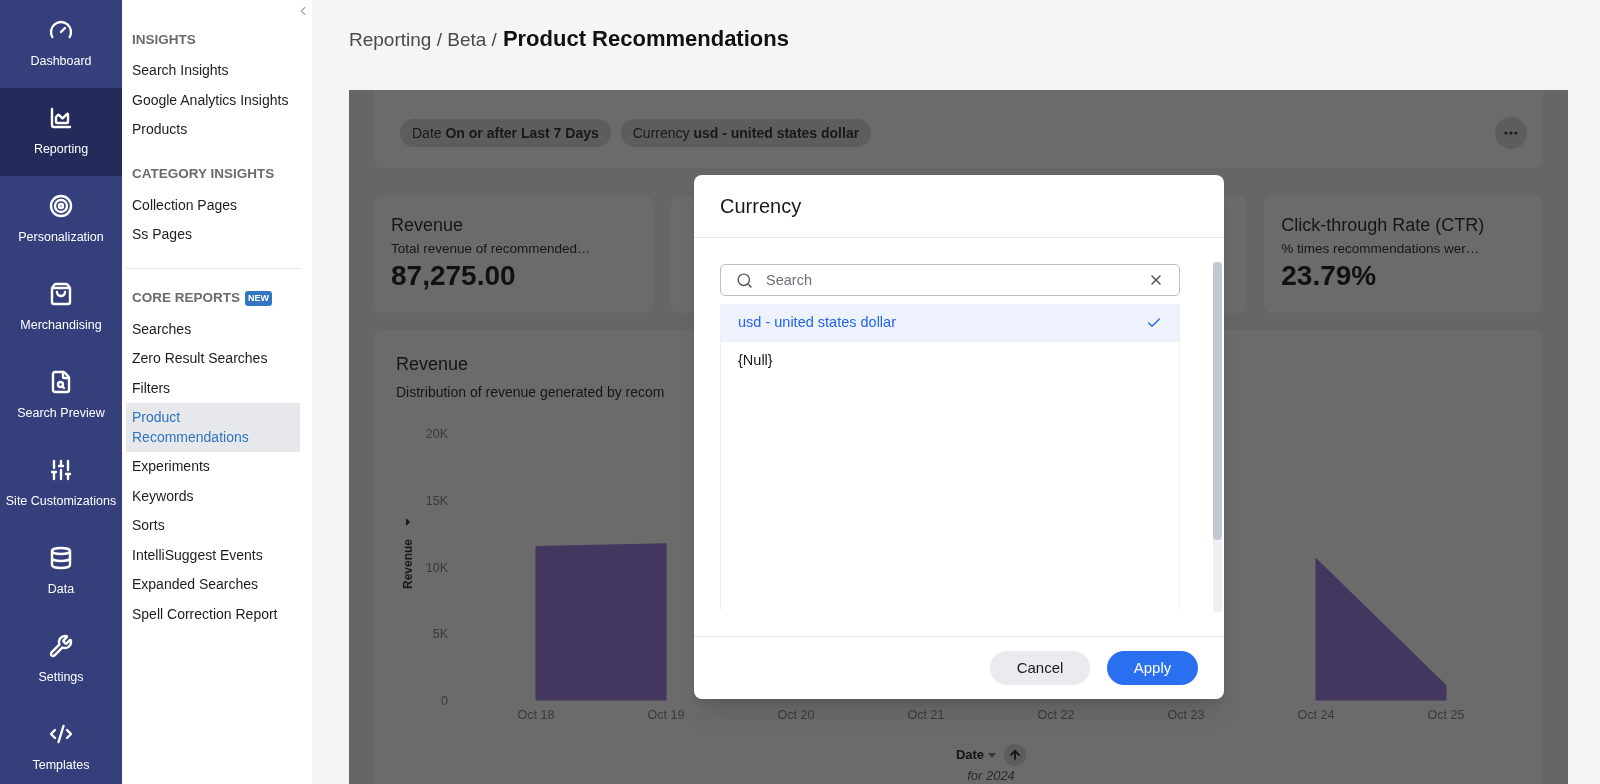 The height and width of the screenshot is (784, 1600). What do you see at coordinates (744, 280) in the screenshot?
I see `search-icon` at bounding box center [744, 280].